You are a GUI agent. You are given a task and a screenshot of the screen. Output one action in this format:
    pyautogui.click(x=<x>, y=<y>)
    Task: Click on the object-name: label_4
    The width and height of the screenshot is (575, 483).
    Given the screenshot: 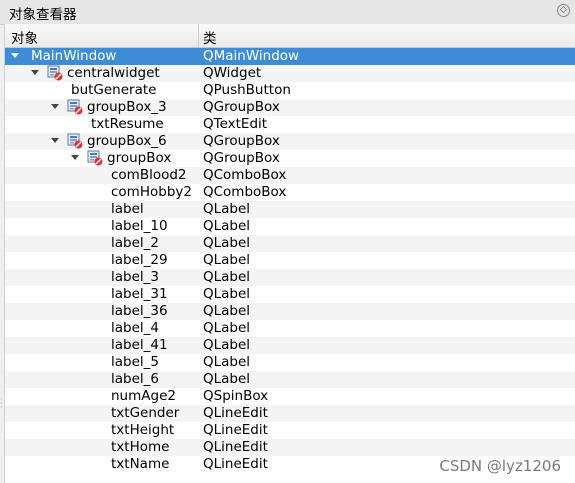 What is the action you would take?
    pyautogui.click(x=135, y=328)
    